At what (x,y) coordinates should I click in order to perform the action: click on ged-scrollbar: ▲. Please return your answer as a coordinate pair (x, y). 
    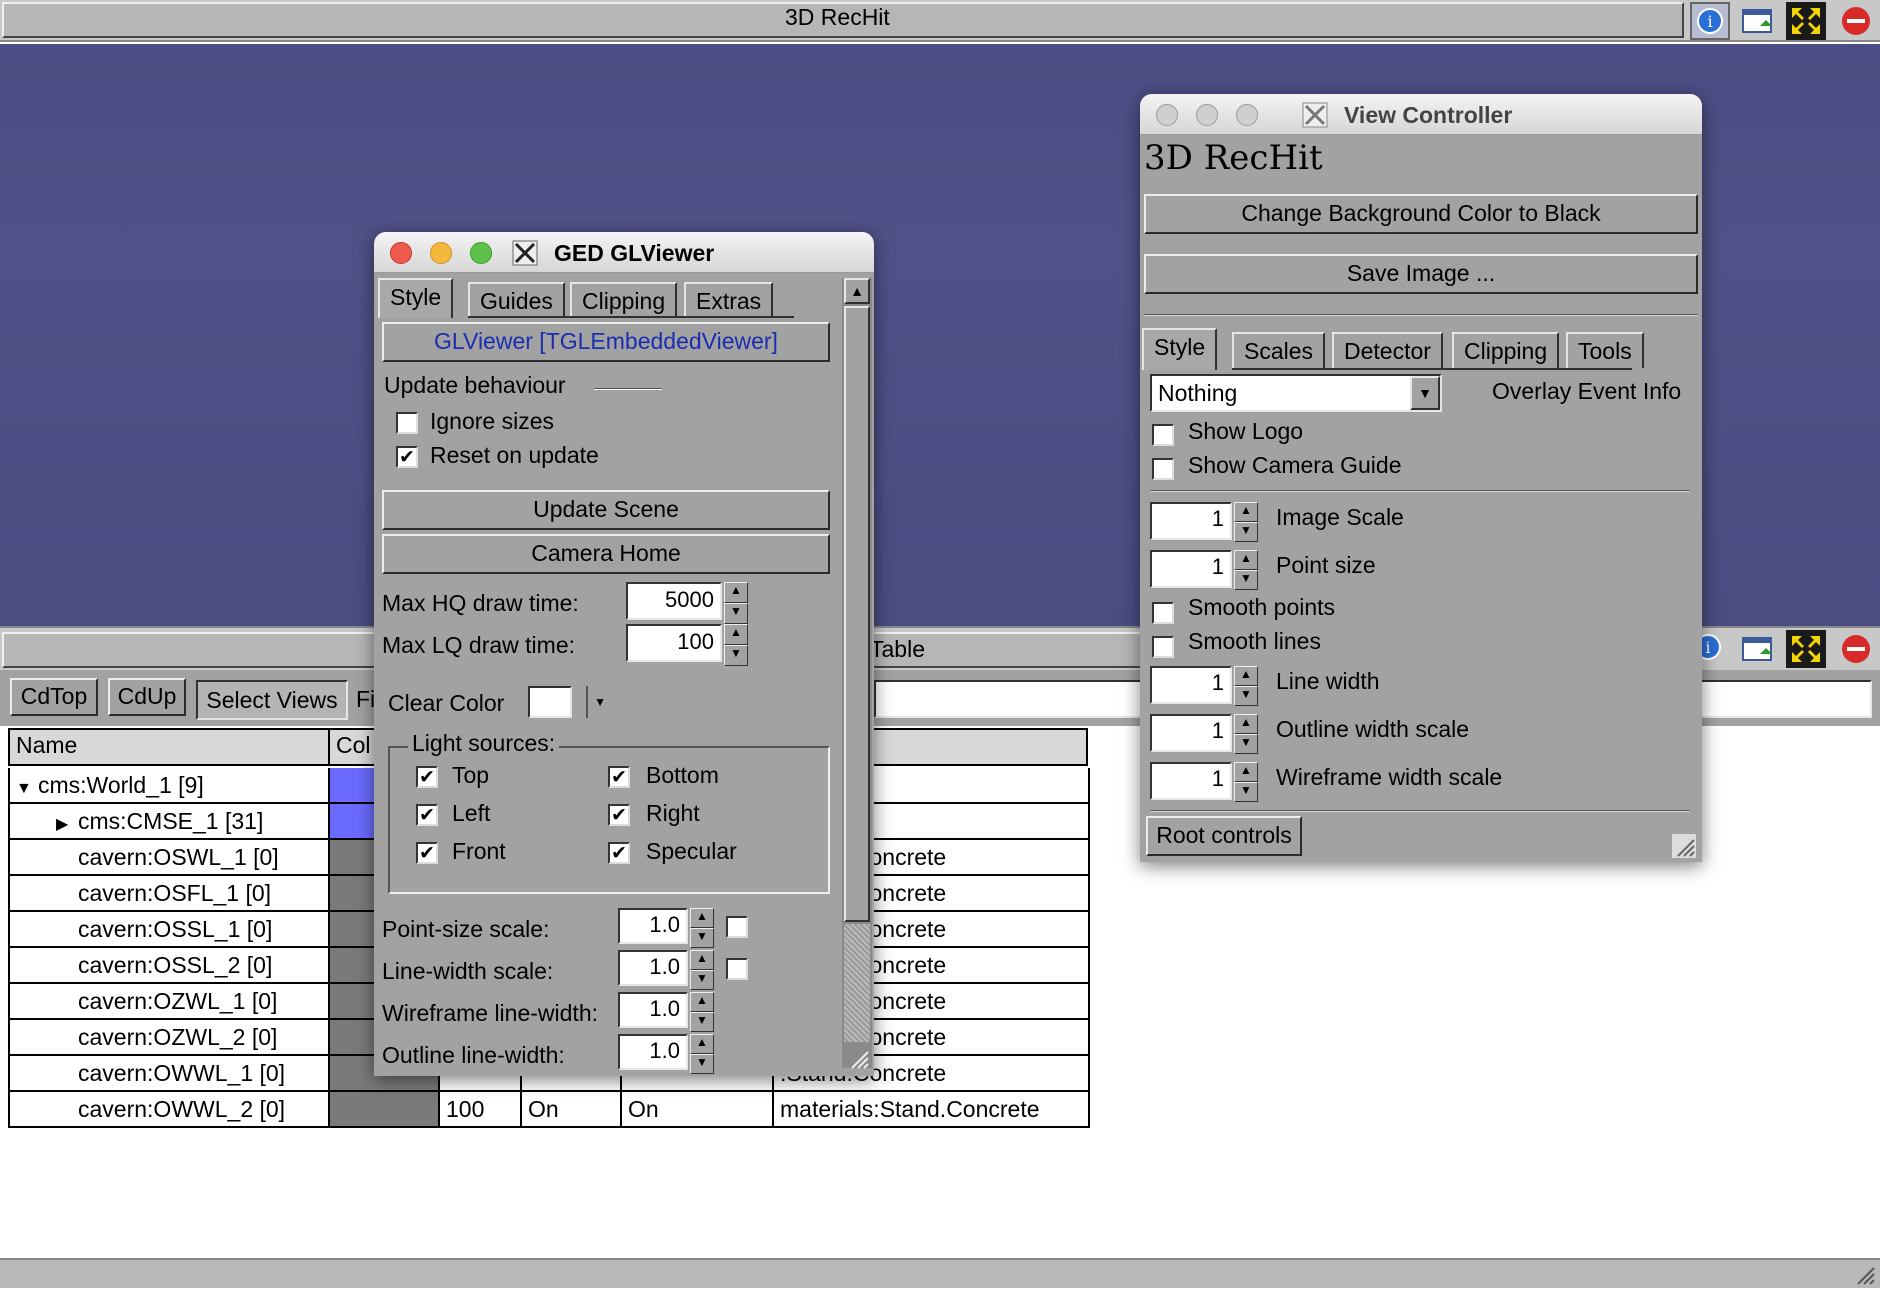
    Looking at the image, I should click on (857, 673).